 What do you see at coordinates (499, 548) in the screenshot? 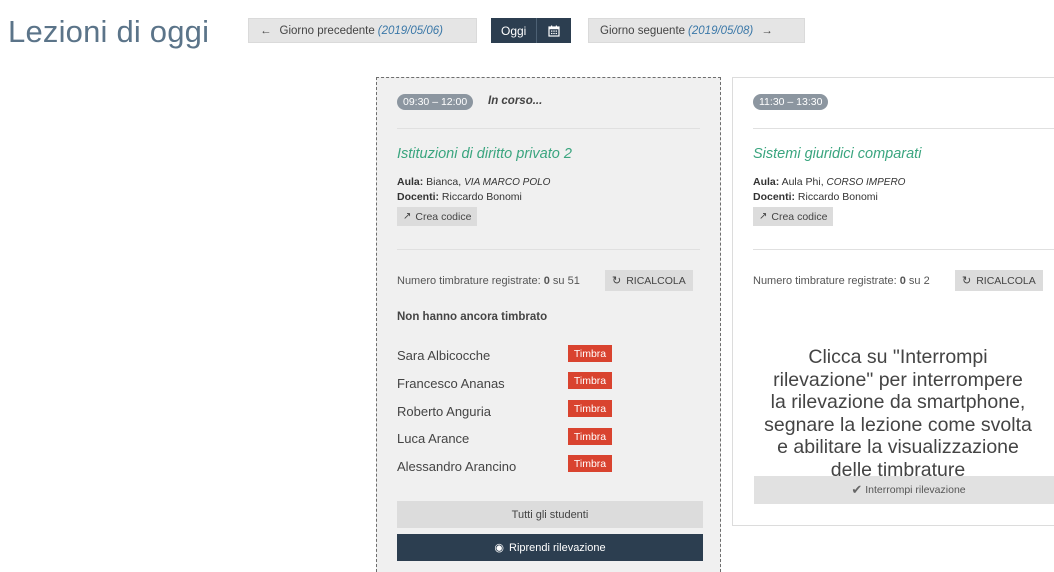
I see `eye-slash-icon: ◉` at bounding box center [499, 548].